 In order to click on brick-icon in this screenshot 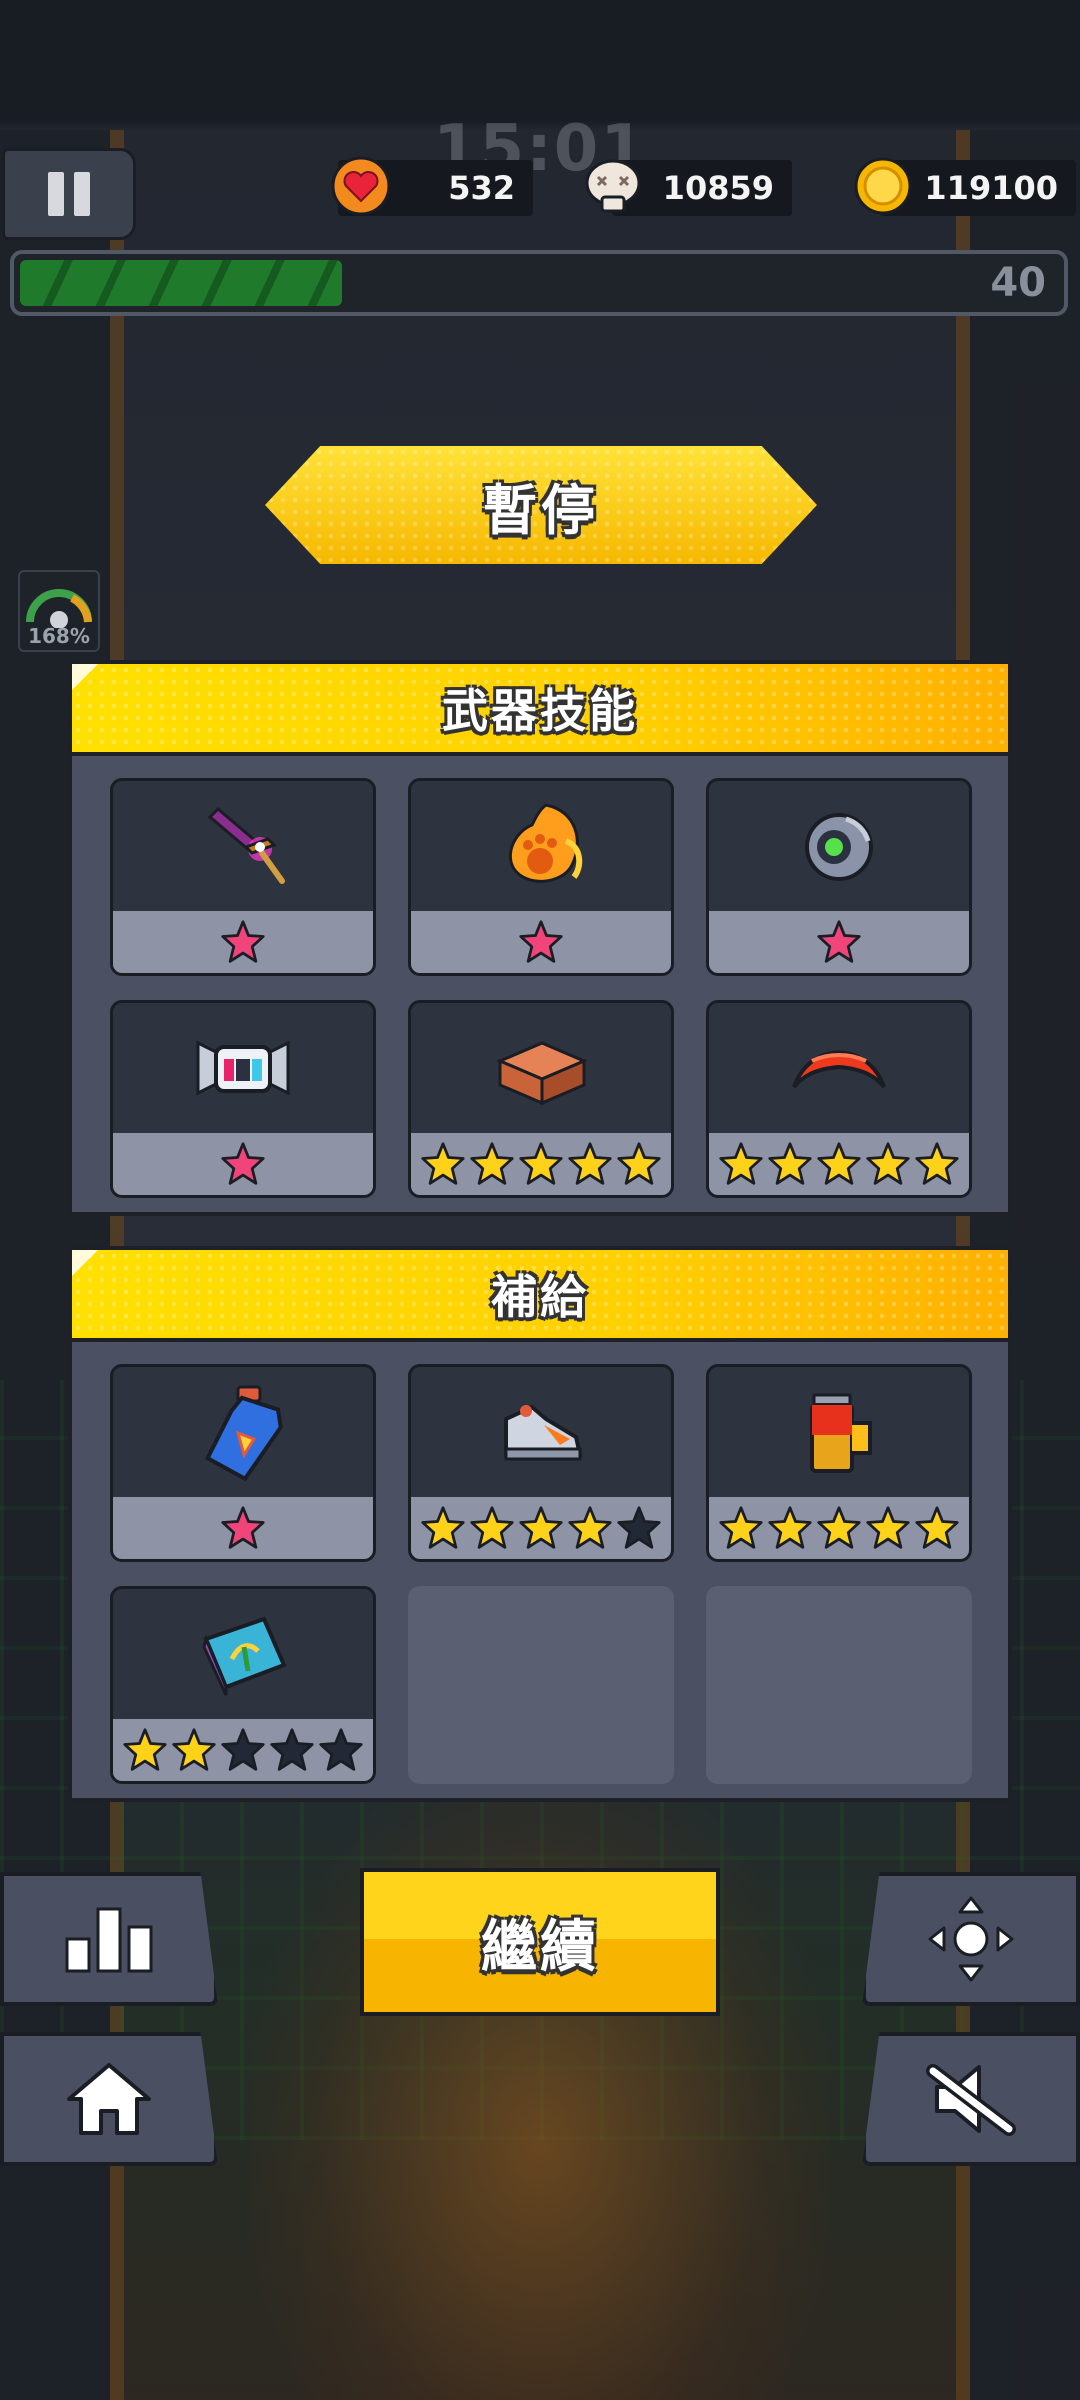, I will do `click(541, 1068)`.